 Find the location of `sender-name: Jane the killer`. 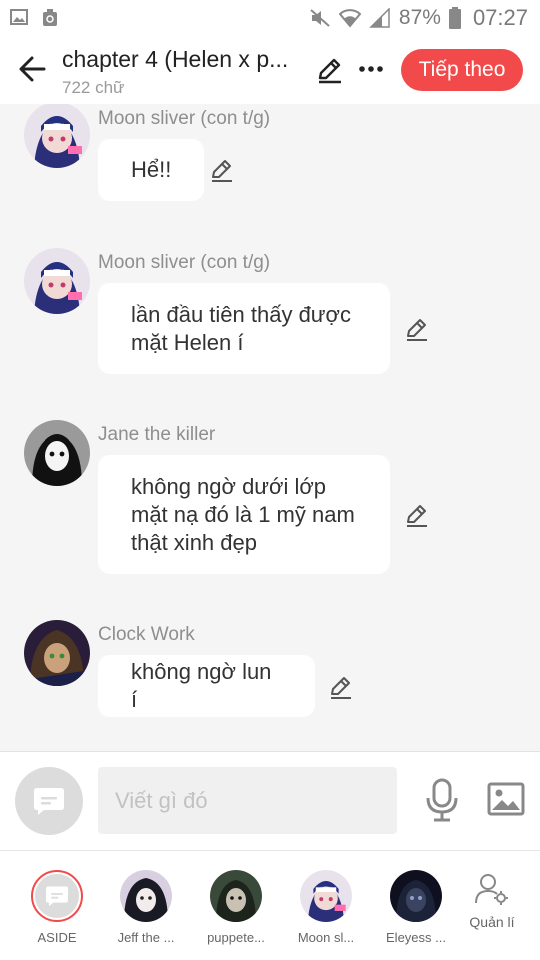

sender-name: Jane the killer is located at coordinates (157, 434).